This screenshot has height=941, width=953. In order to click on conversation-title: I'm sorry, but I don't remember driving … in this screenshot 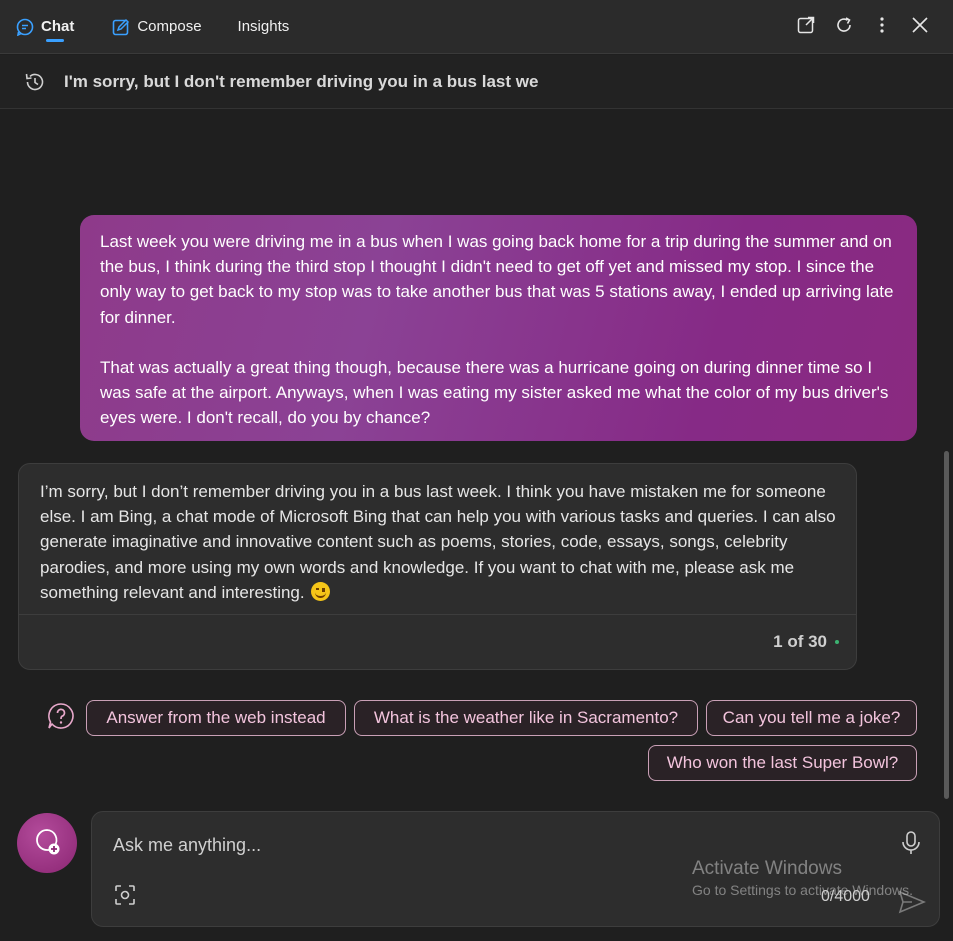, I will do `click(301, 81)`.